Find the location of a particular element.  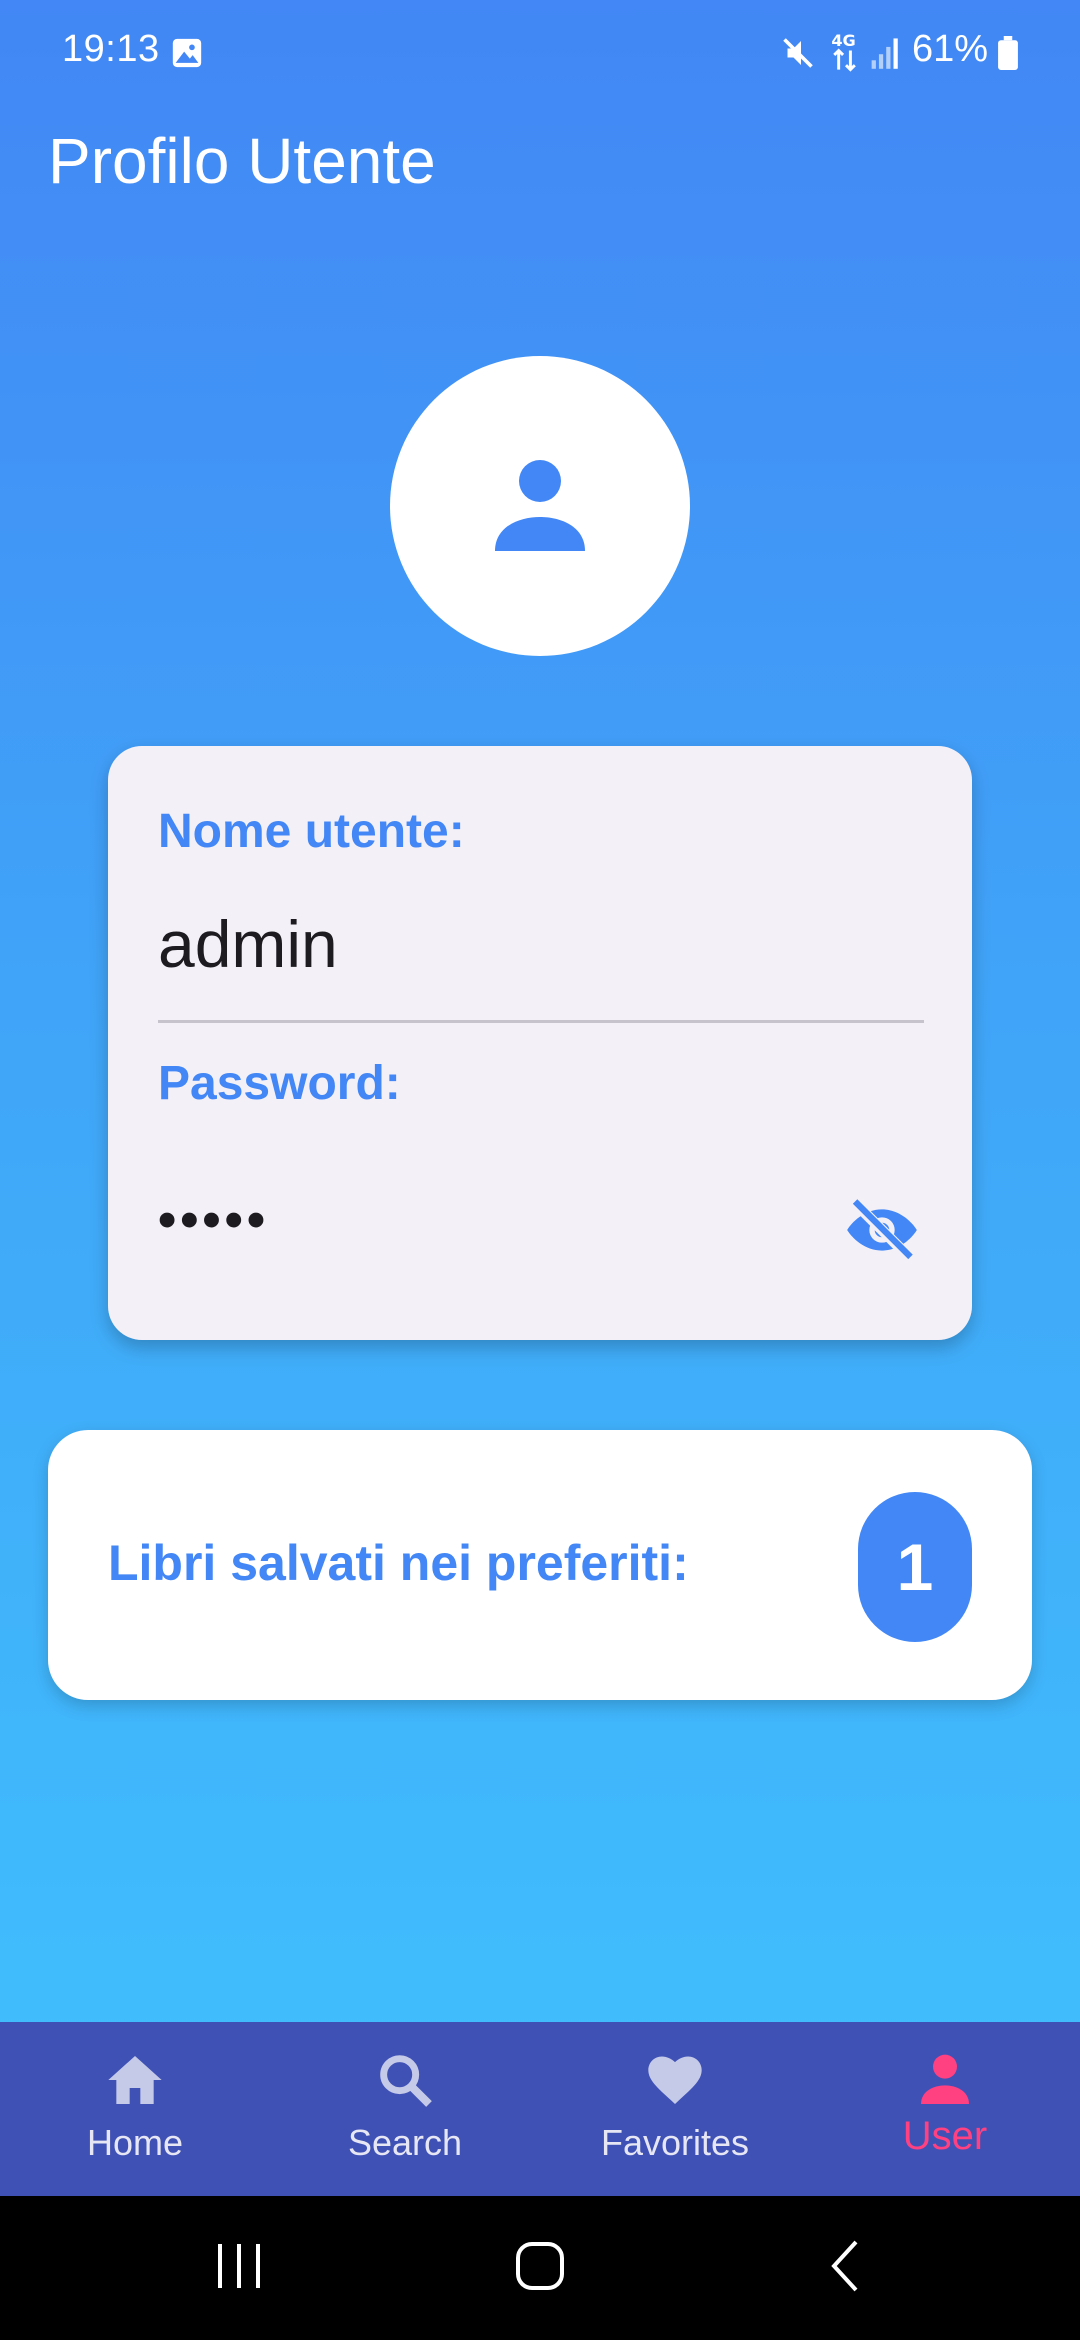

heart-icon is located at coordinates (675, 2080).